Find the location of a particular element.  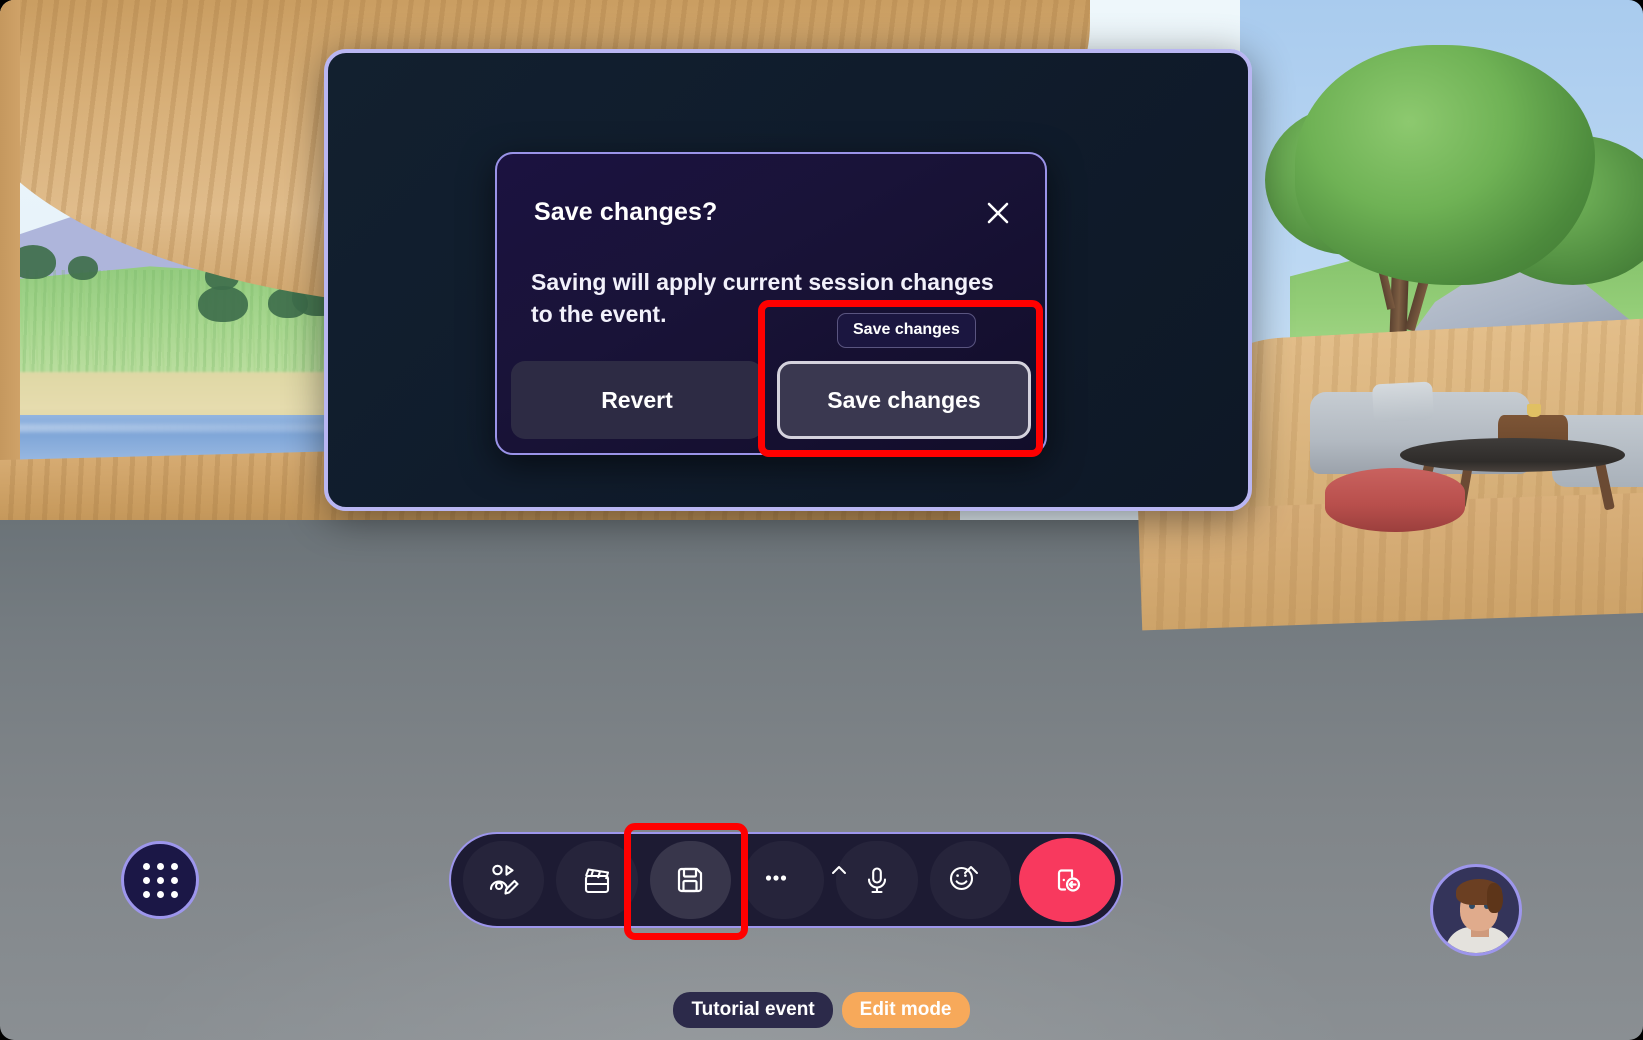

status-badges: Tutorial event Edit mode is located at coordinates (821, 1010).